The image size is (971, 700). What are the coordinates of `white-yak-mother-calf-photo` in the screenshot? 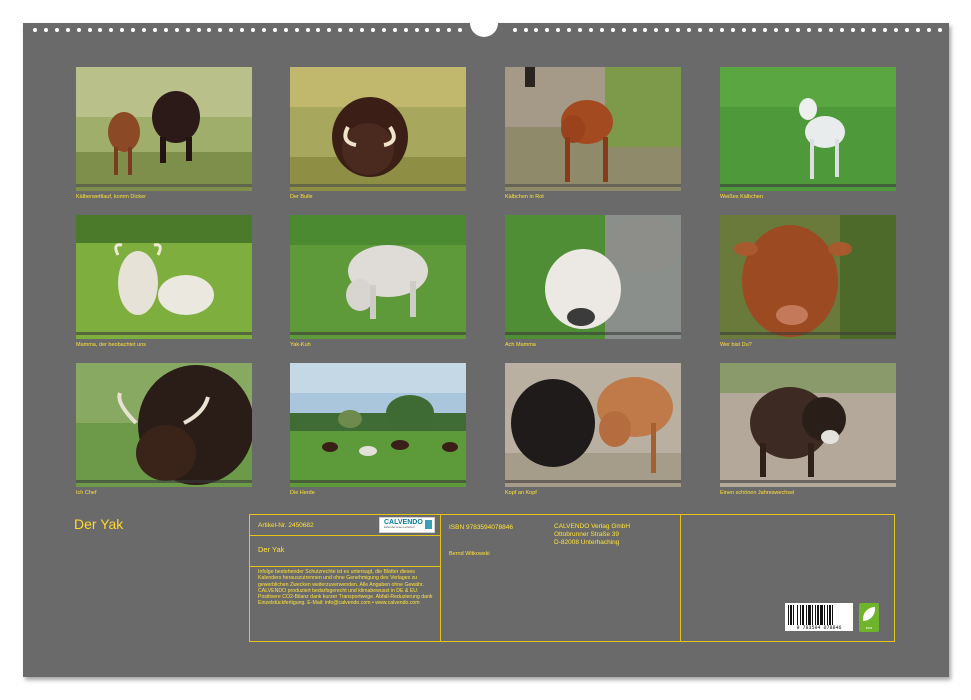 It's located at (164, 277).